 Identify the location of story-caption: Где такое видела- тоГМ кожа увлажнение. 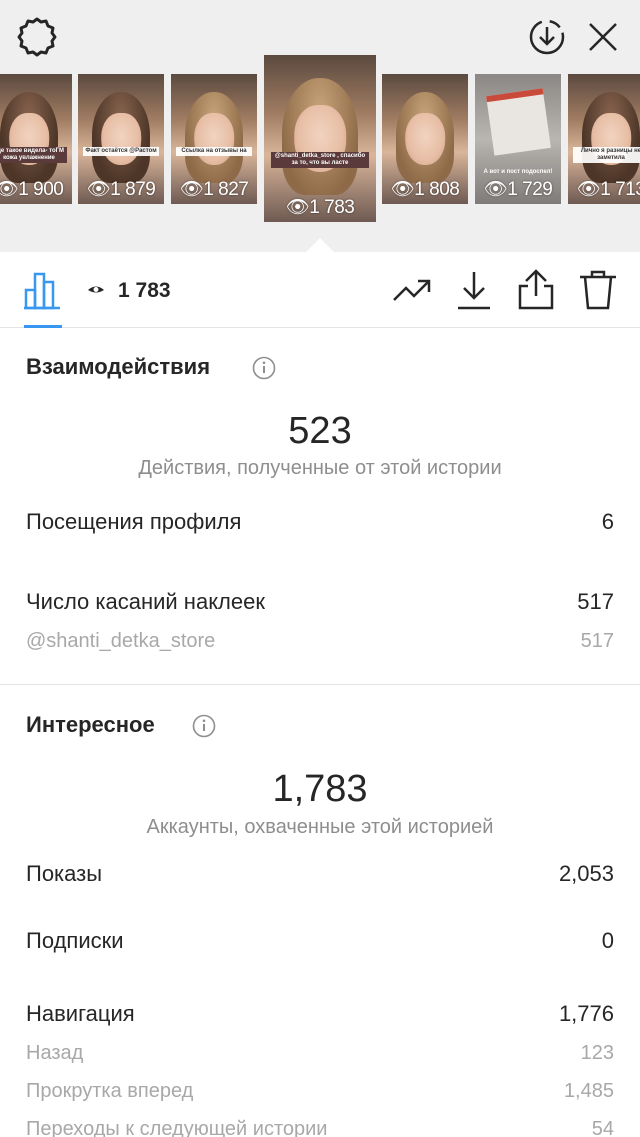
(33, 154).